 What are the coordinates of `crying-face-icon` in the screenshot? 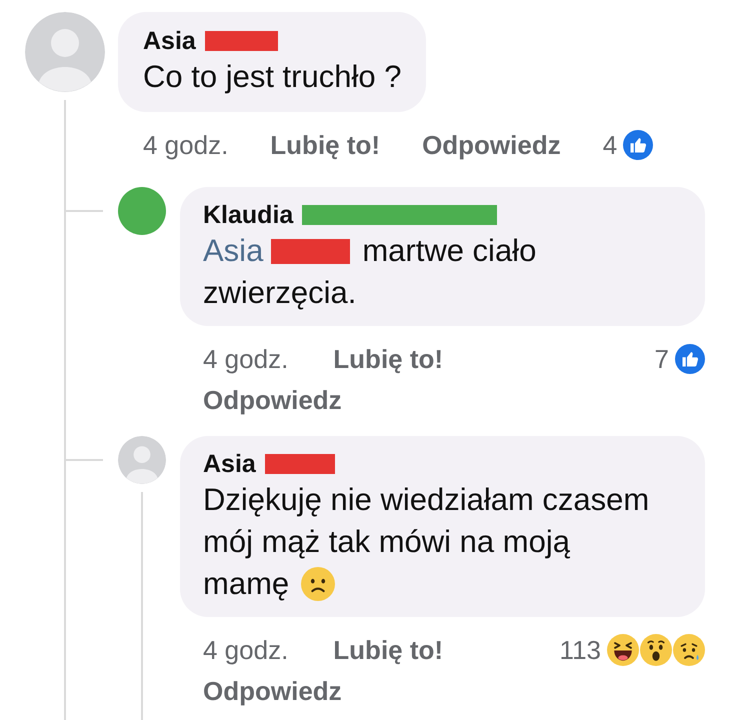 It's located at (689, 650).